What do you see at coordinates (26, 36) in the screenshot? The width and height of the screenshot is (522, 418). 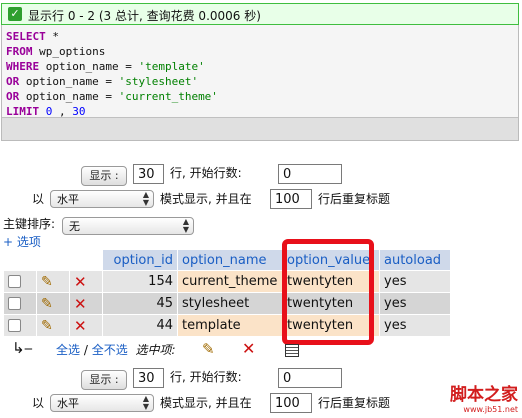 I see `sql-keyword: SELECT` at bounding box center [26, 36].